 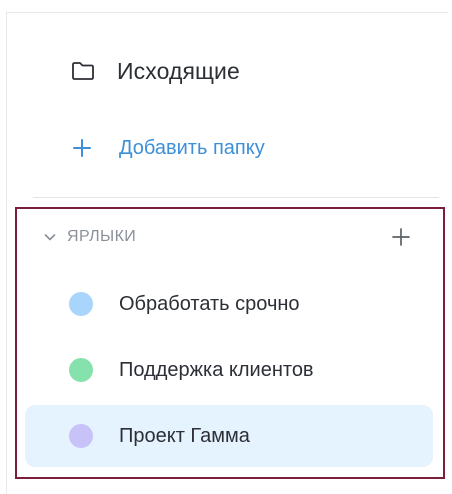 I want to click on label-item: Обработать срочно, so click(x=229, y=304).